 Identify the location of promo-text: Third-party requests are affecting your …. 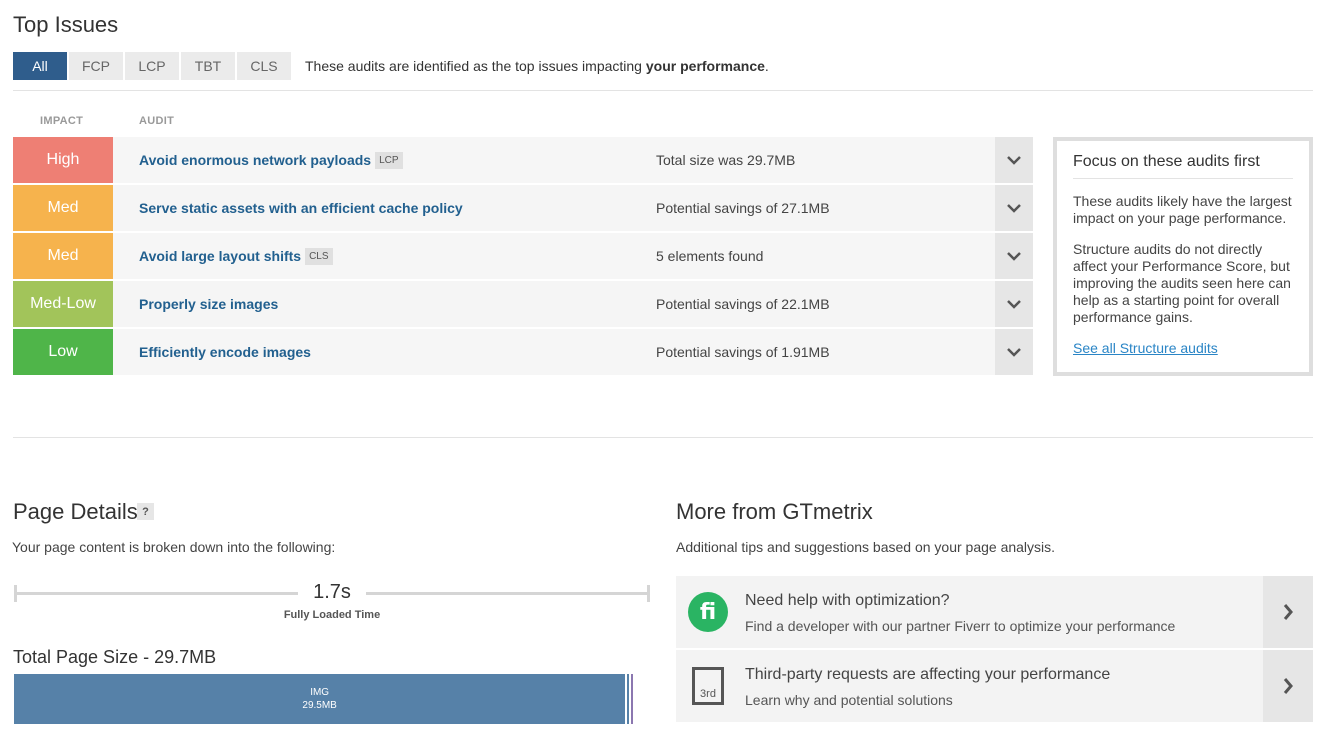
(1001, 686).